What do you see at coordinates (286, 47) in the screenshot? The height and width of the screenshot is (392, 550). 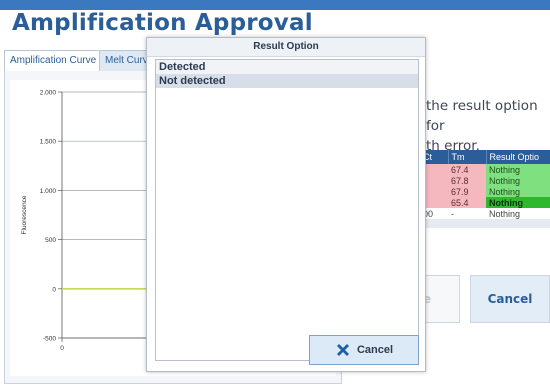 I see `dialog-title: Result Option` at bounding box center [286, 47].